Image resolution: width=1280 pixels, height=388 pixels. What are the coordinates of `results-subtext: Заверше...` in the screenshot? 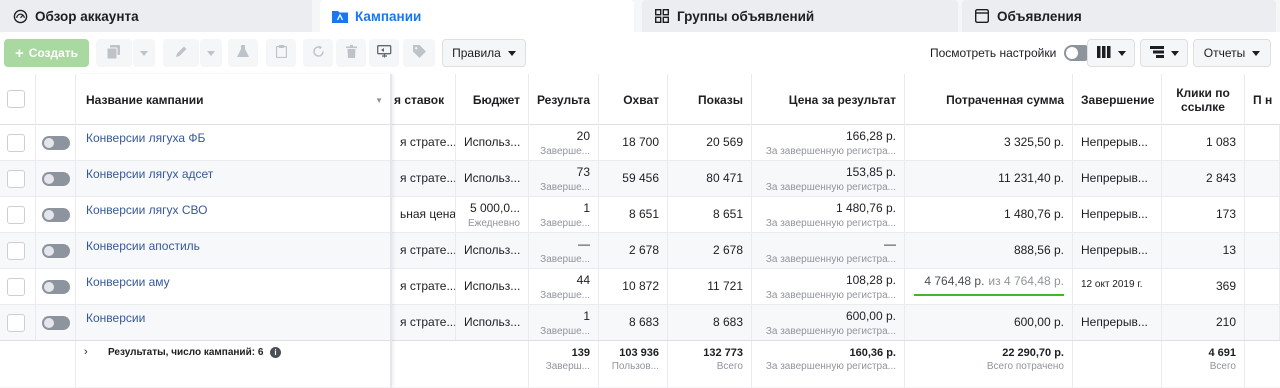 It's located at (565, 331).